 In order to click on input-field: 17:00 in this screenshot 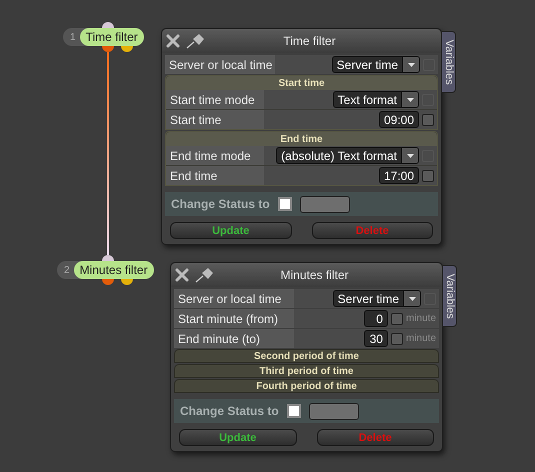, I will do `click(398, 175)`.